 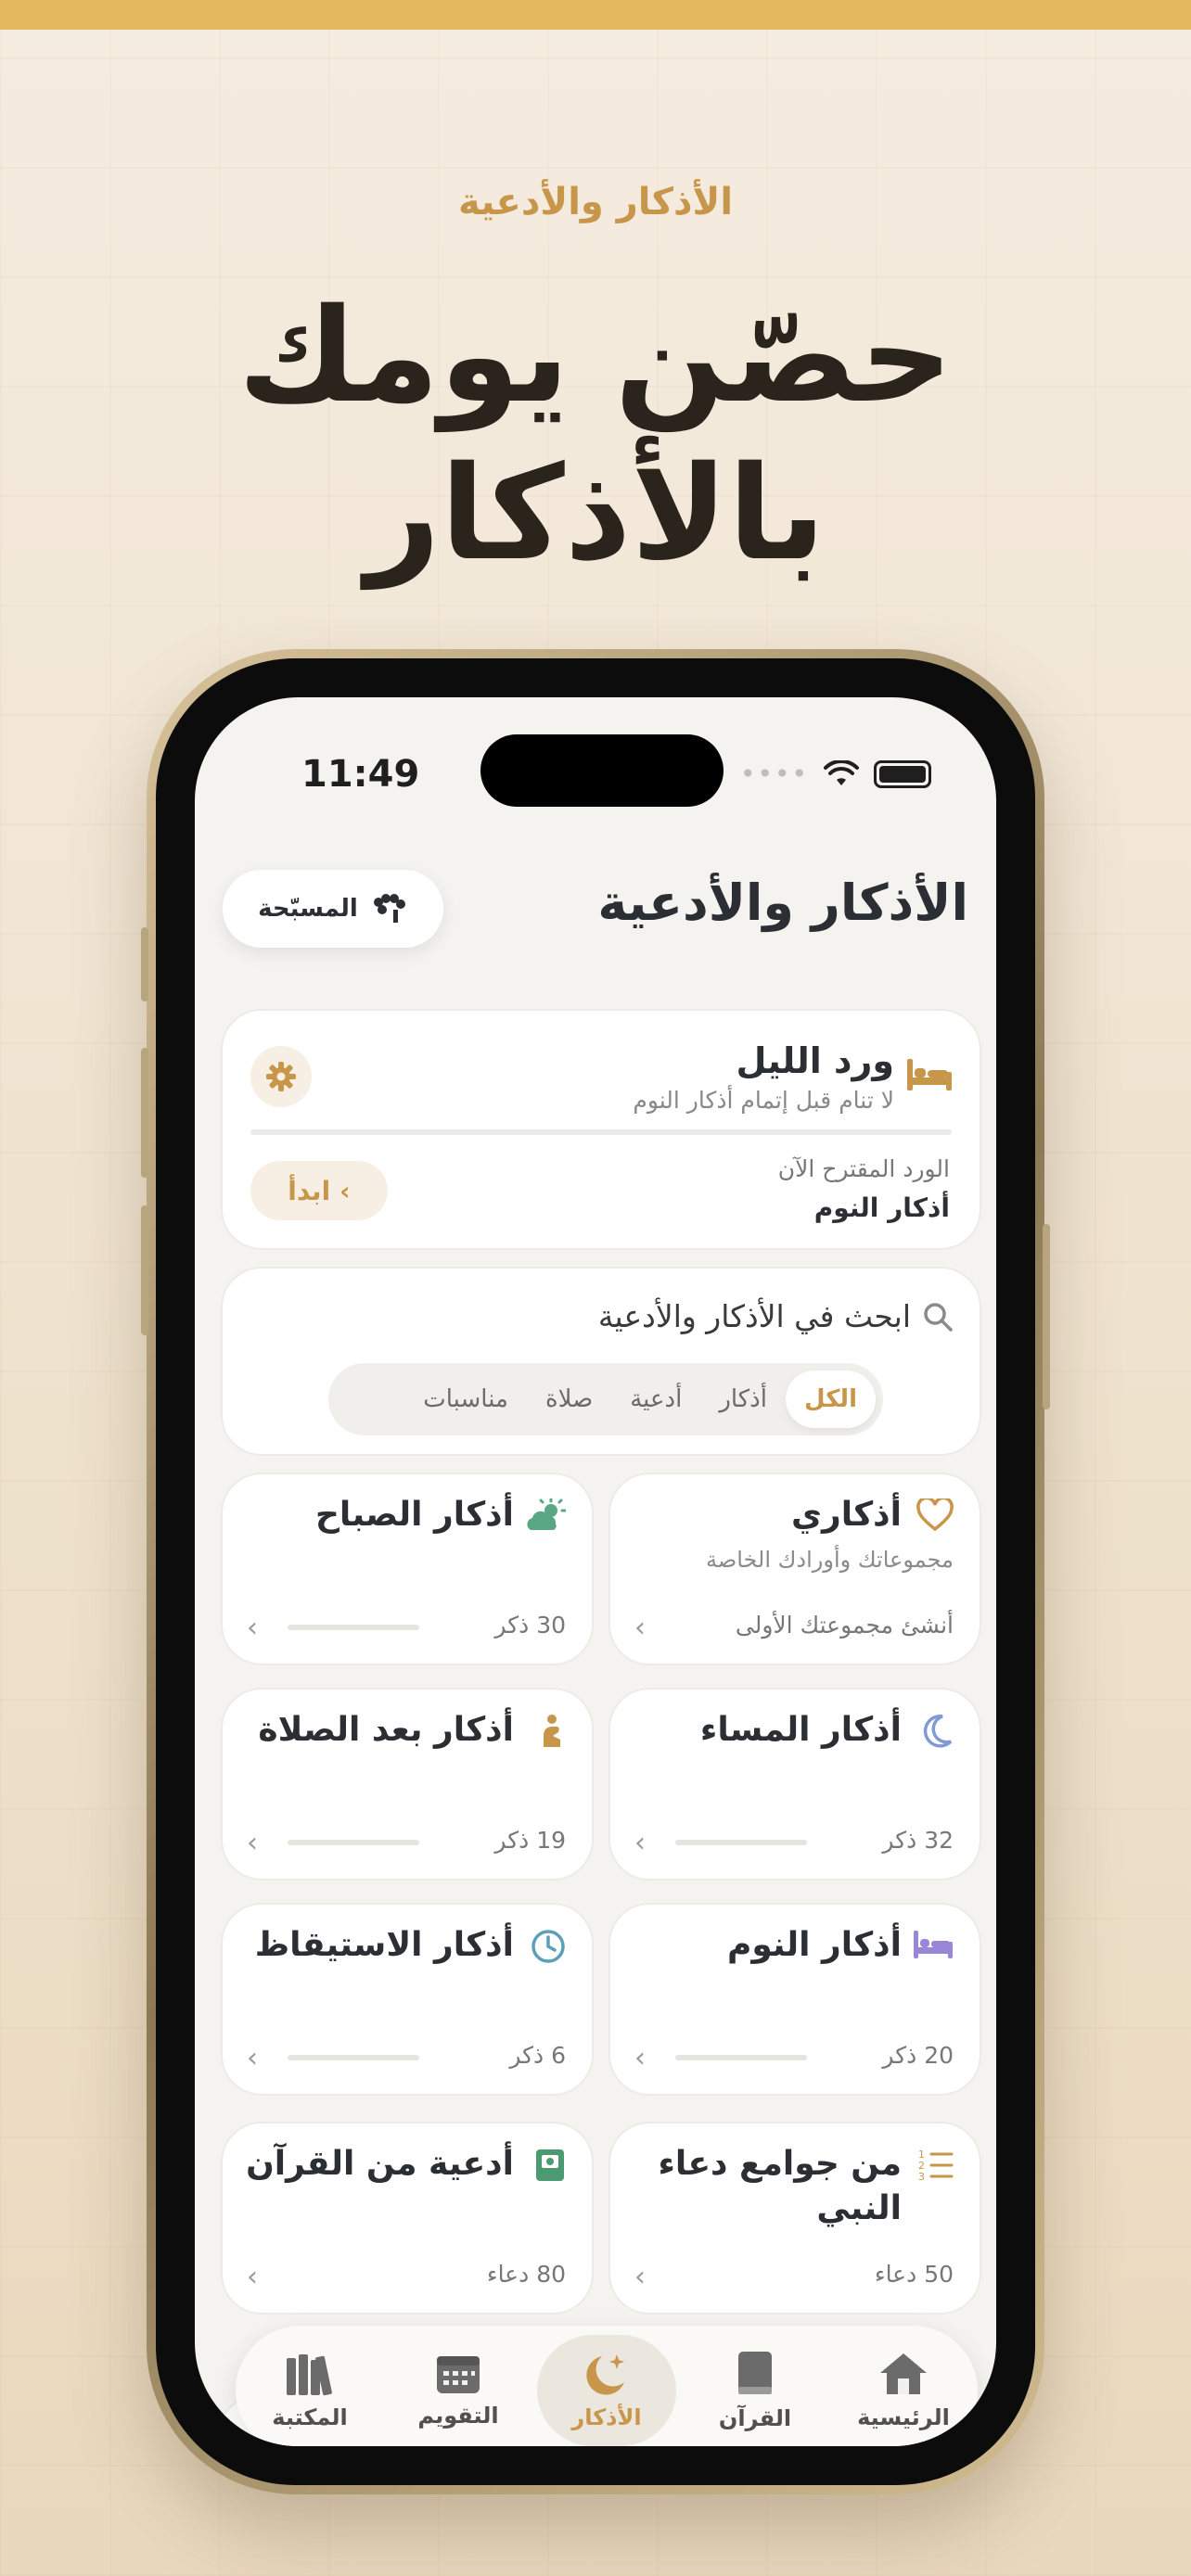 What do you see at coordinates (935, 1515) in the screenshot?
I see `heart-icon` at bounding box center [935, 1515].